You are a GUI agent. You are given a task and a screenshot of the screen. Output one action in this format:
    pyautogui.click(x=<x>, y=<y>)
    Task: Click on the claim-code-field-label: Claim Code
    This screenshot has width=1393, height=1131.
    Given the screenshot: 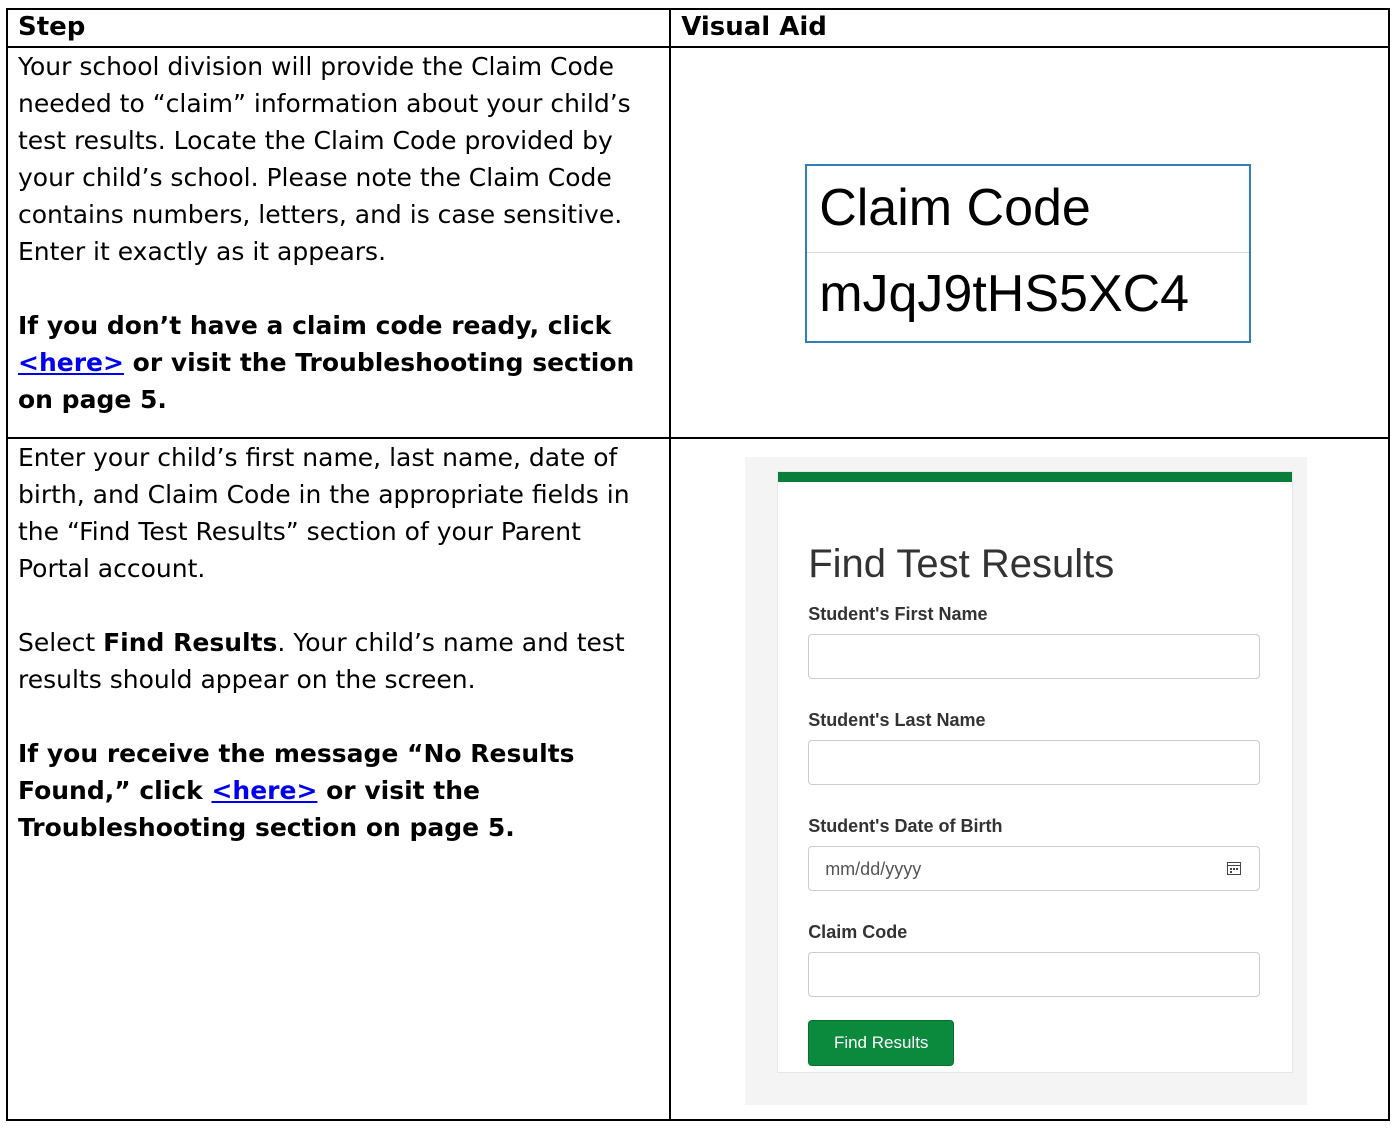 What is the action you would take?
    pyautogui.click(x=858, y=932)
    